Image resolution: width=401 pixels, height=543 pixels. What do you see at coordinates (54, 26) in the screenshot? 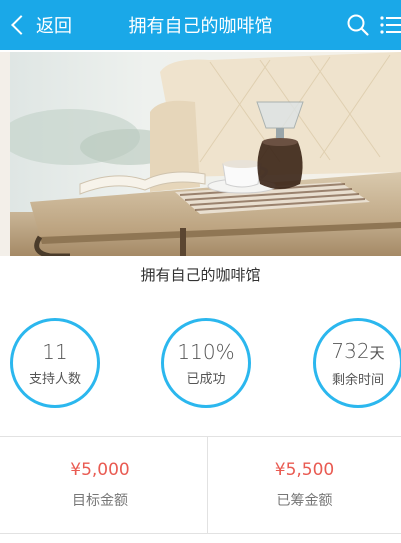
I see `back-label: 返回` at bounding box center [54, 26].